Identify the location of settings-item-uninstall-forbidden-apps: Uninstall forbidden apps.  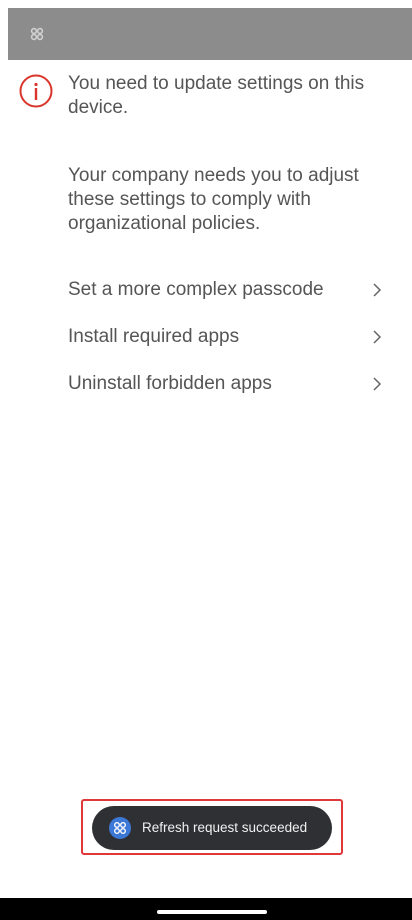
(228, 389).